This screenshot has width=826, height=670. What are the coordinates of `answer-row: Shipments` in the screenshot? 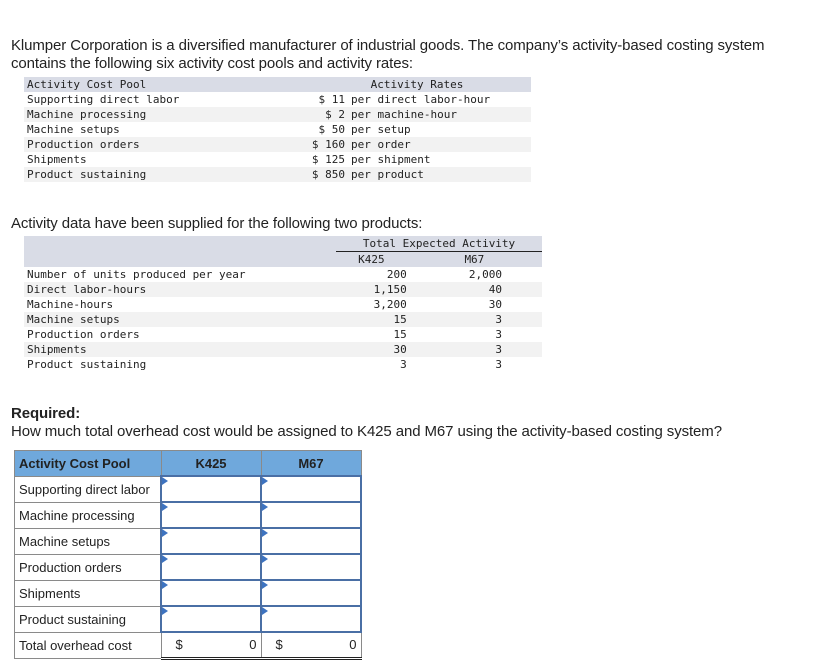 It's located at (188, 593).